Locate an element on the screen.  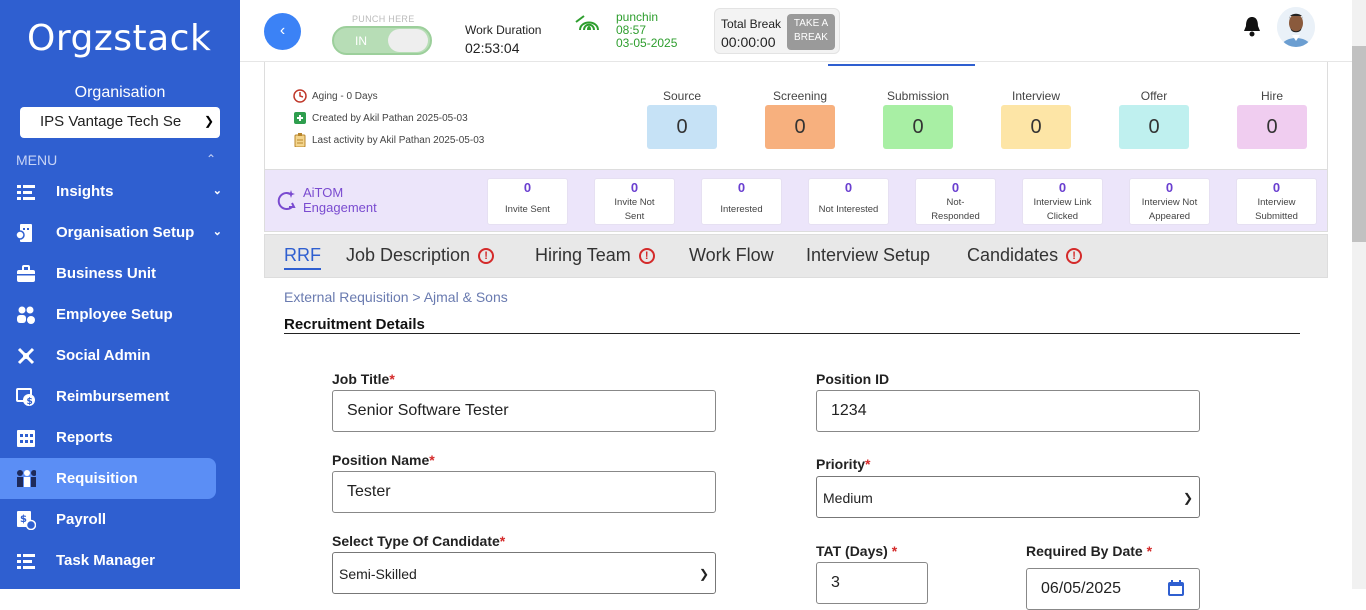
metric-interested: 0 Interested is located at coordinates (741, 201).